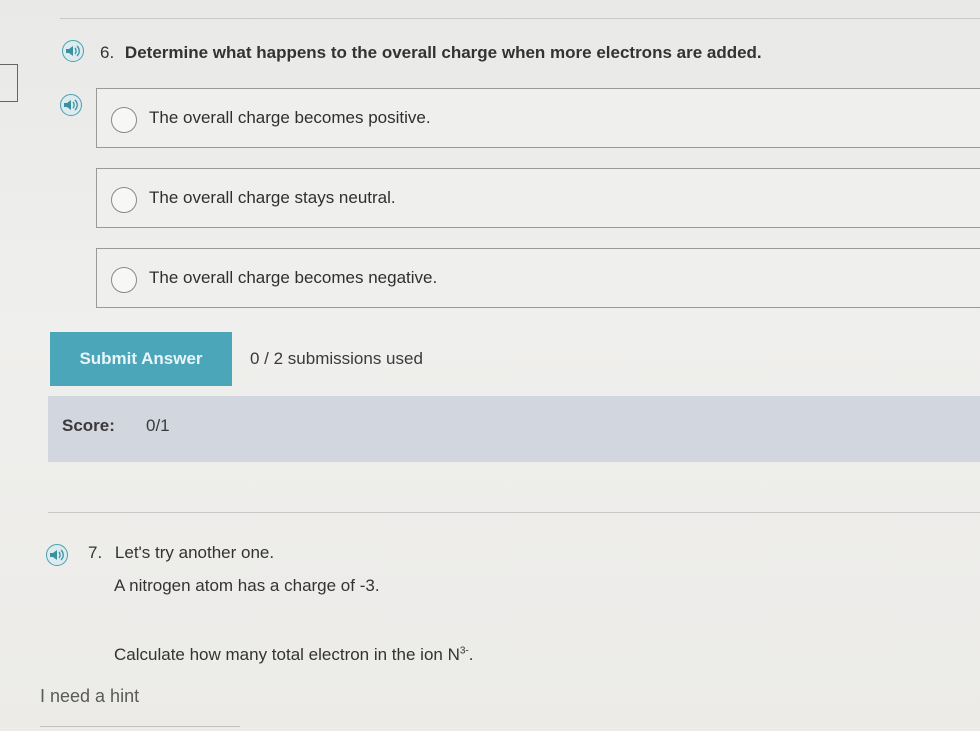 The width and height of the screenshot is (980, 731). I want to click on page-edge-marker, so click(9, 83).